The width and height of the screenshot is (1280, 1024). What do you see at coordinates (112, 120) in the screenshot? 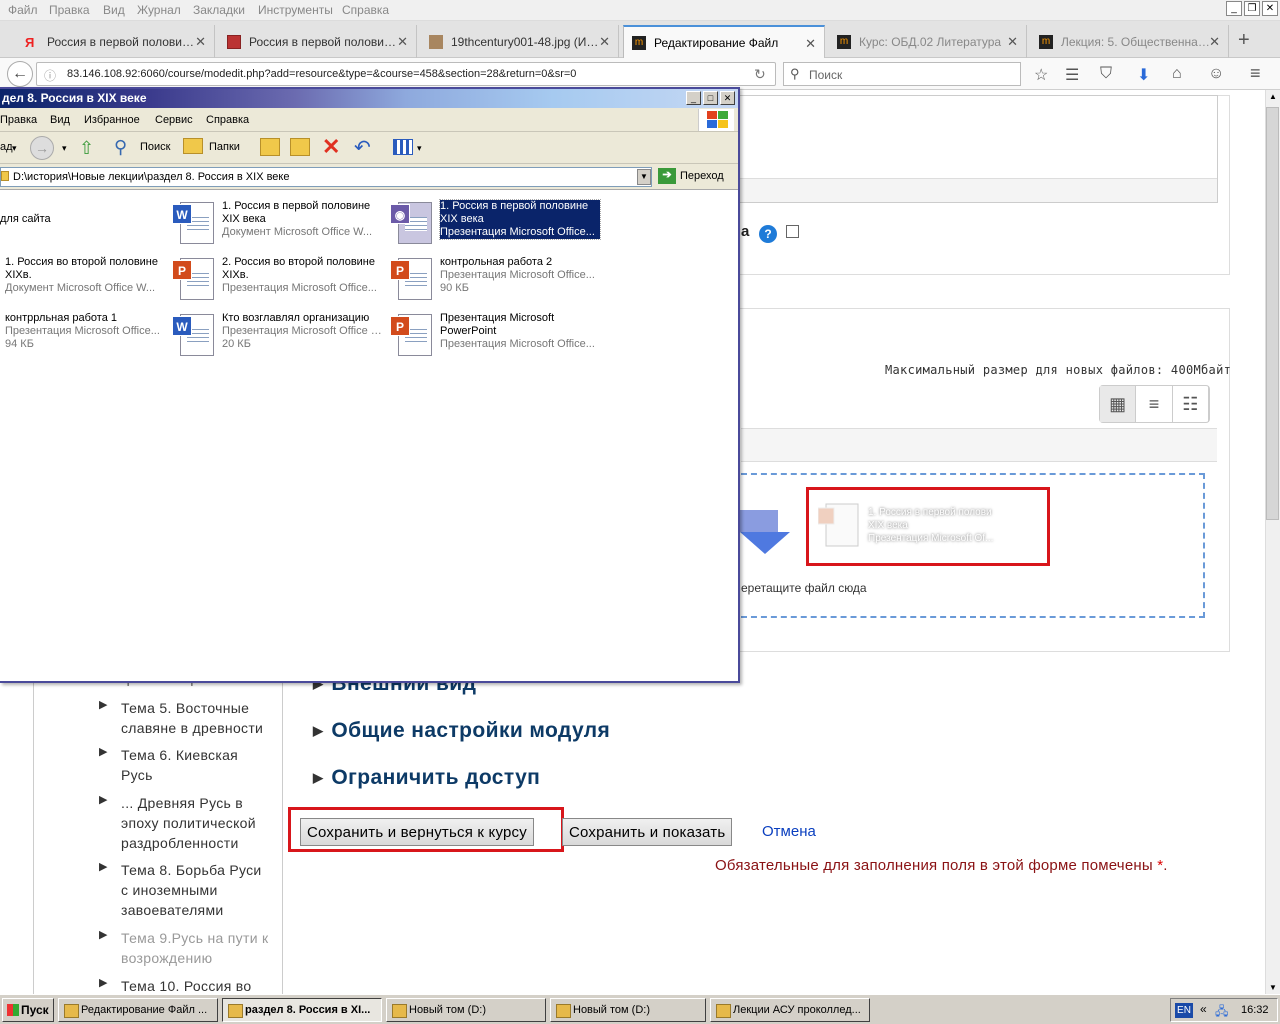
I see `explorer-menu-favorites: Избранное` at bounding box center [112, 120].